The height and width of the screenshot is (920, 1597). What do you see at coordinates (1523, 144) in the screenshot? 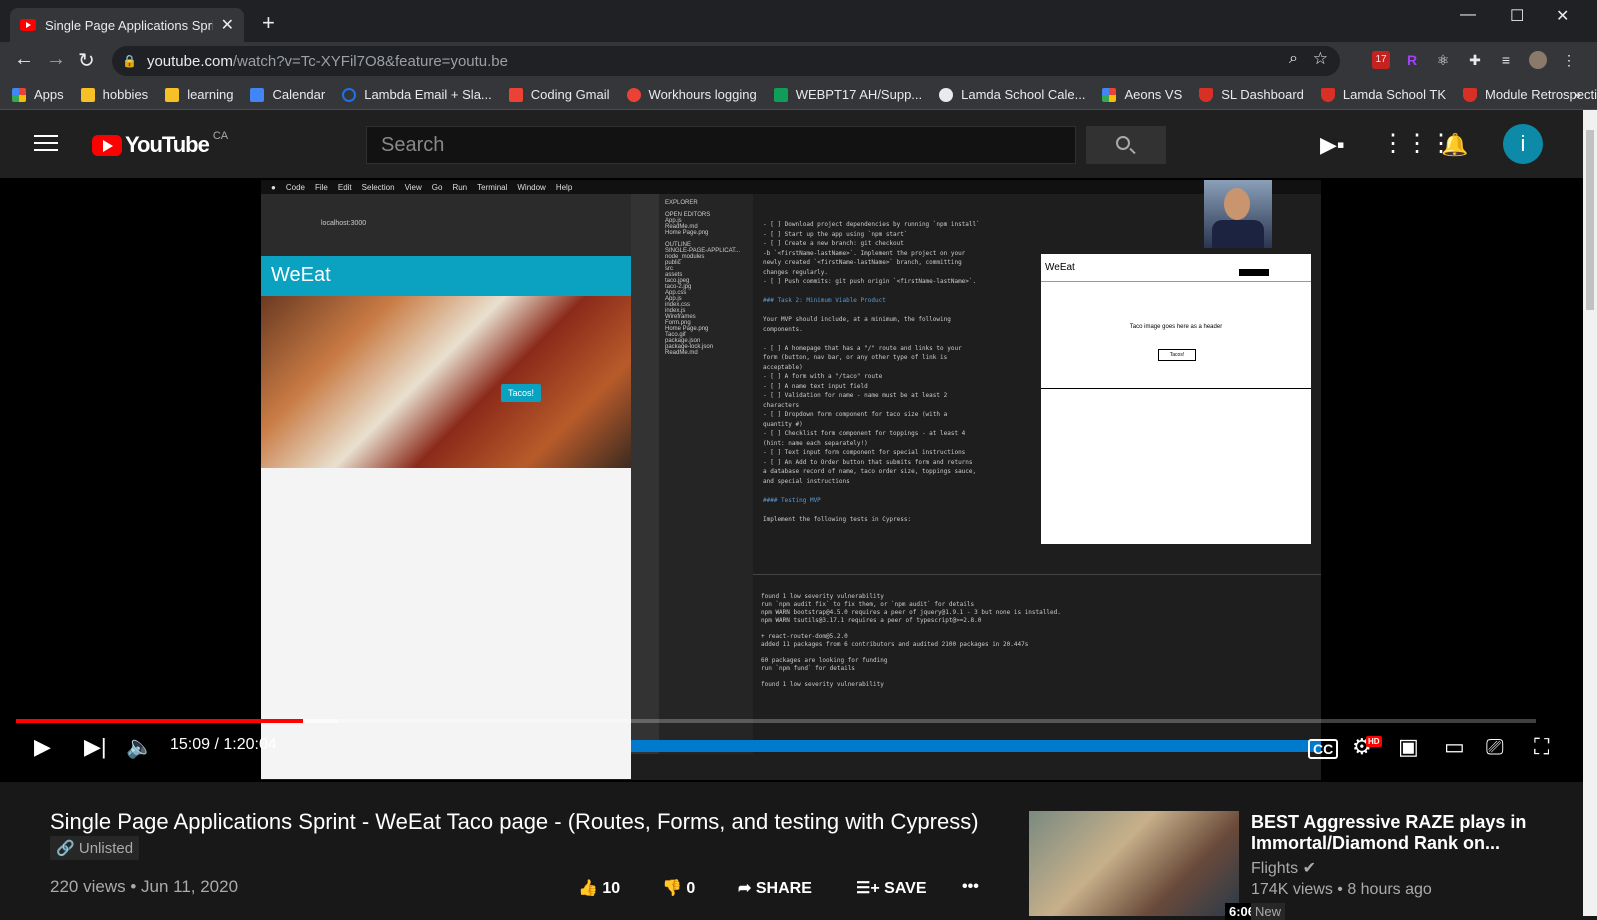
I see `avatar: i` at bounding box center [1523, 144].